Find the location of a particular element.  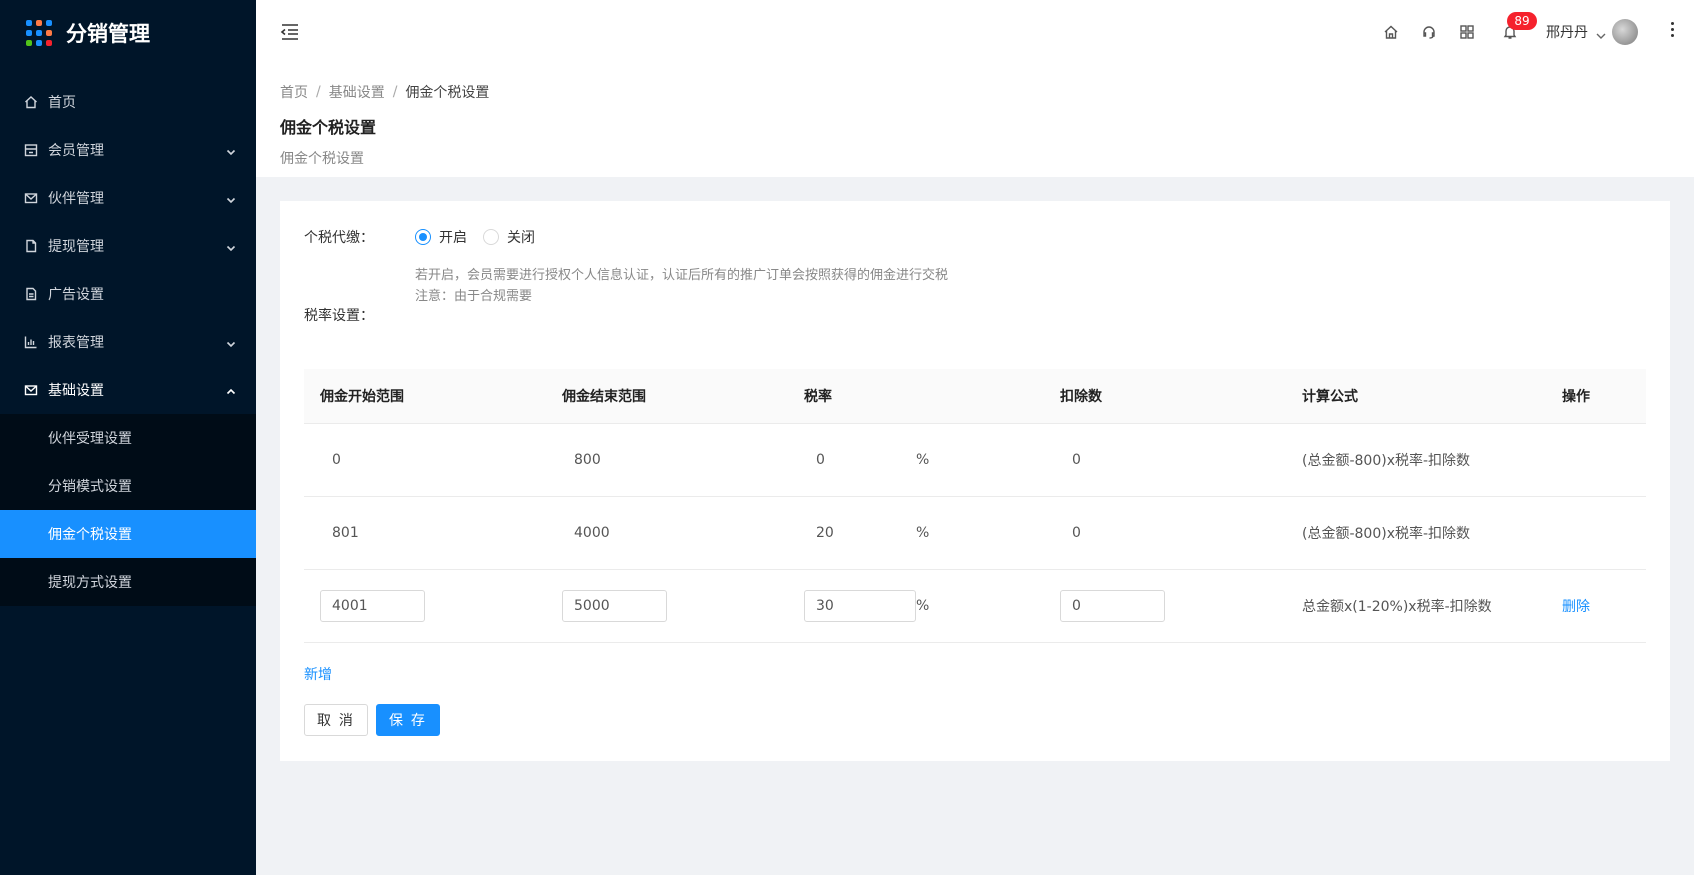

column-header: 税率 is located at coordinates (916, 396).